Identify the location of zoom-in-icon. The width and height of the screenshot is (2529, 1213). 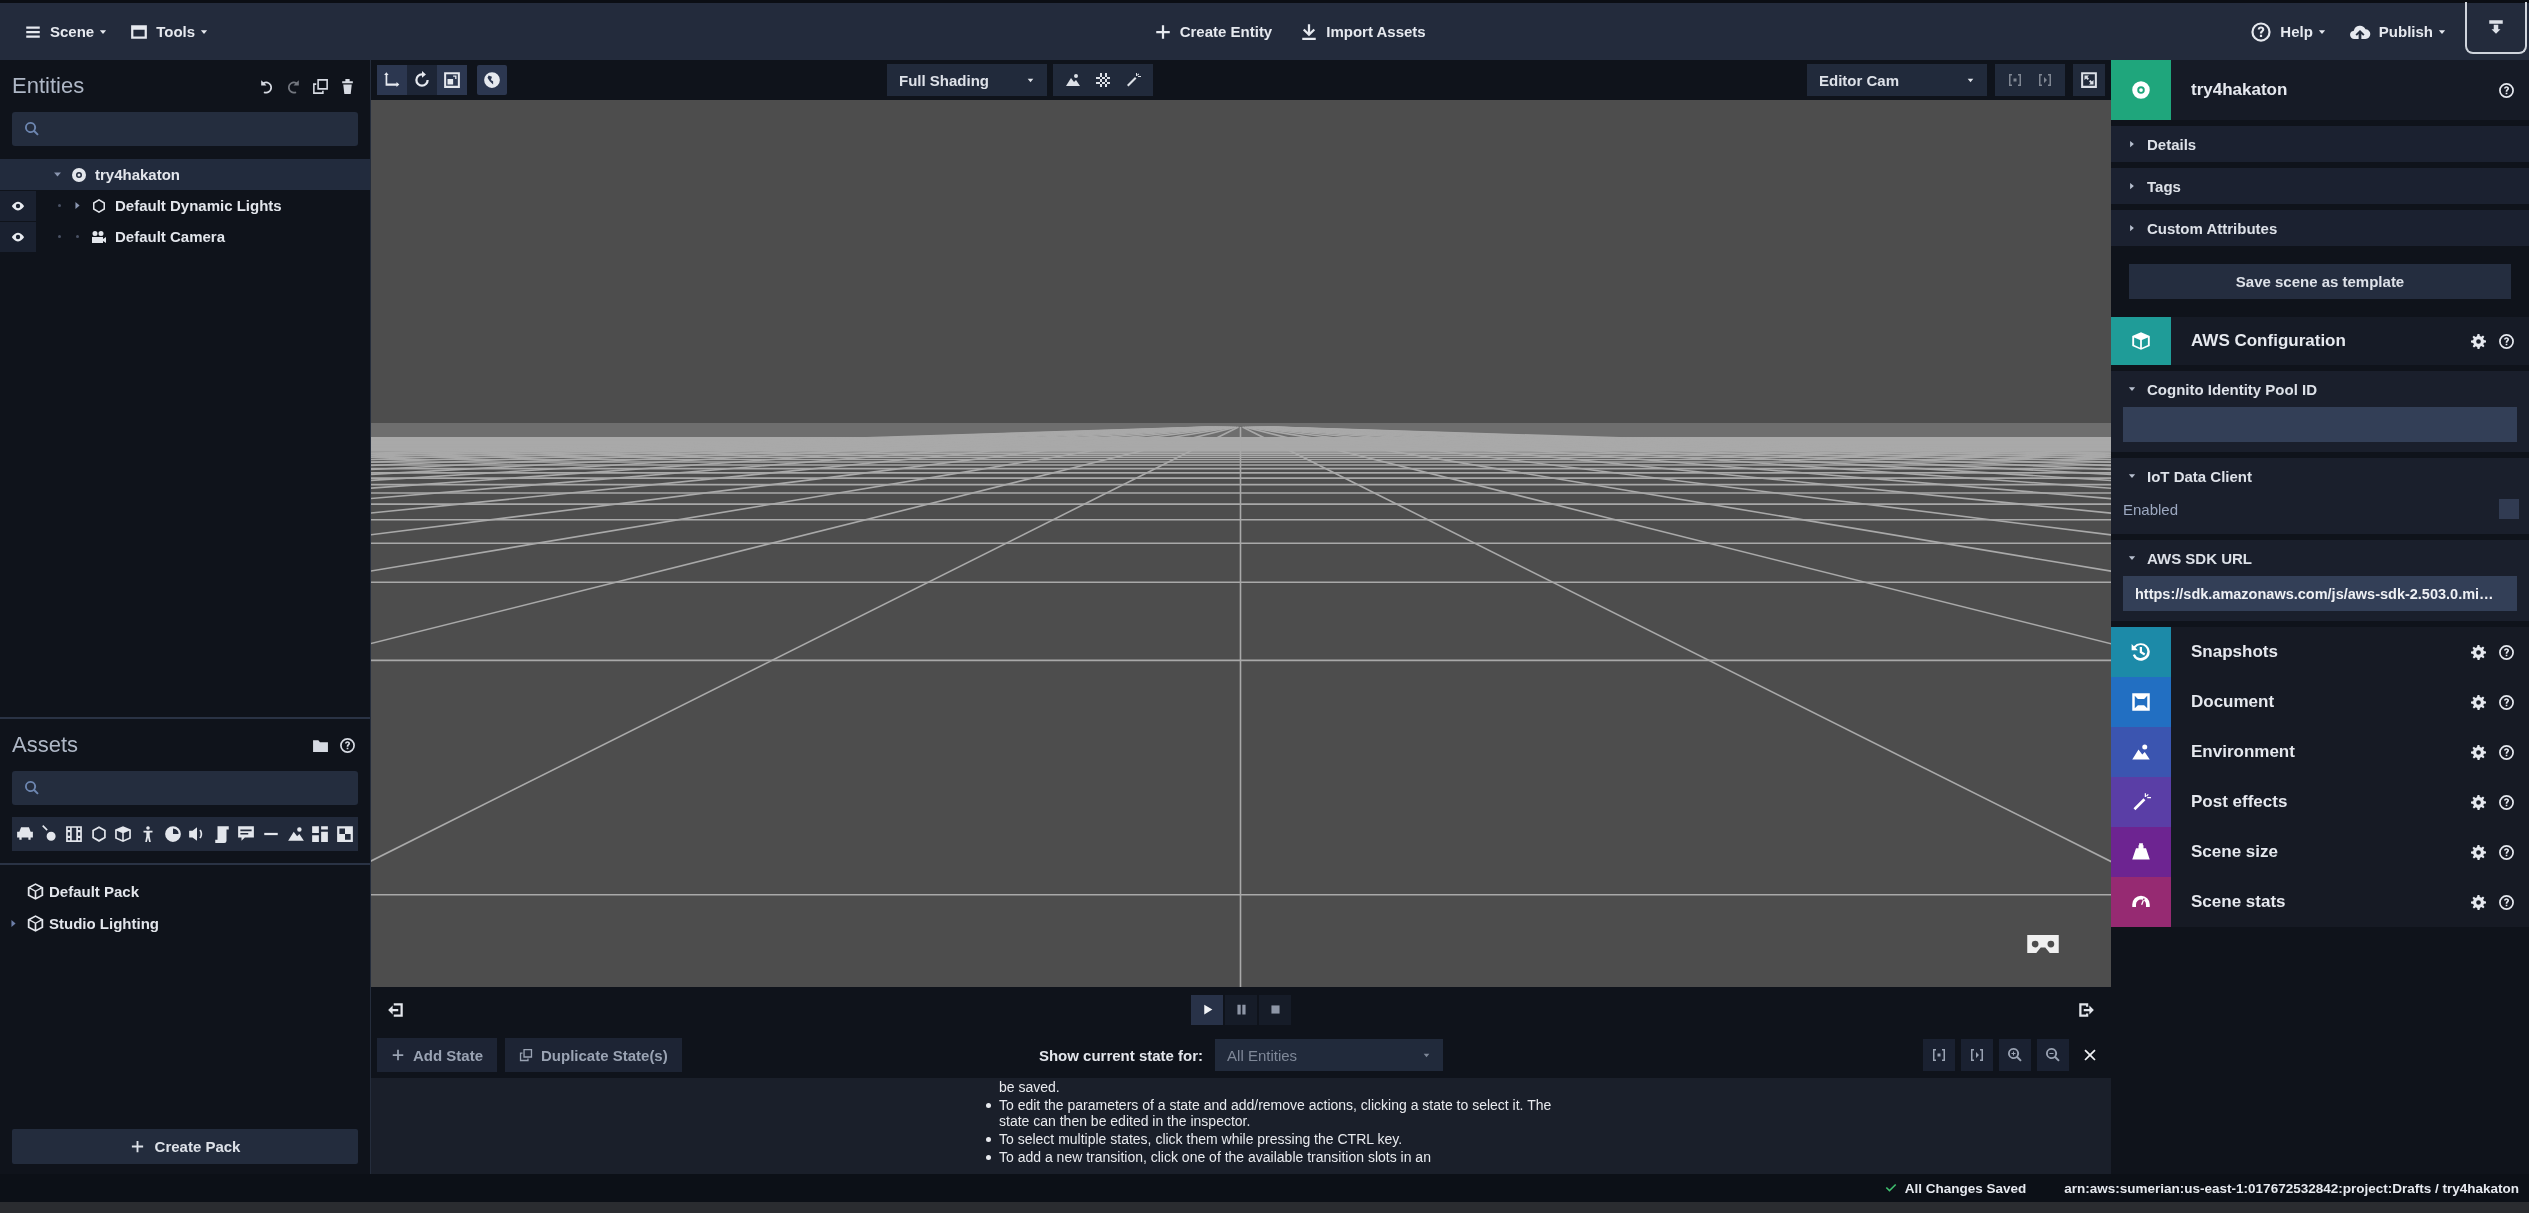
(2015, 1055).